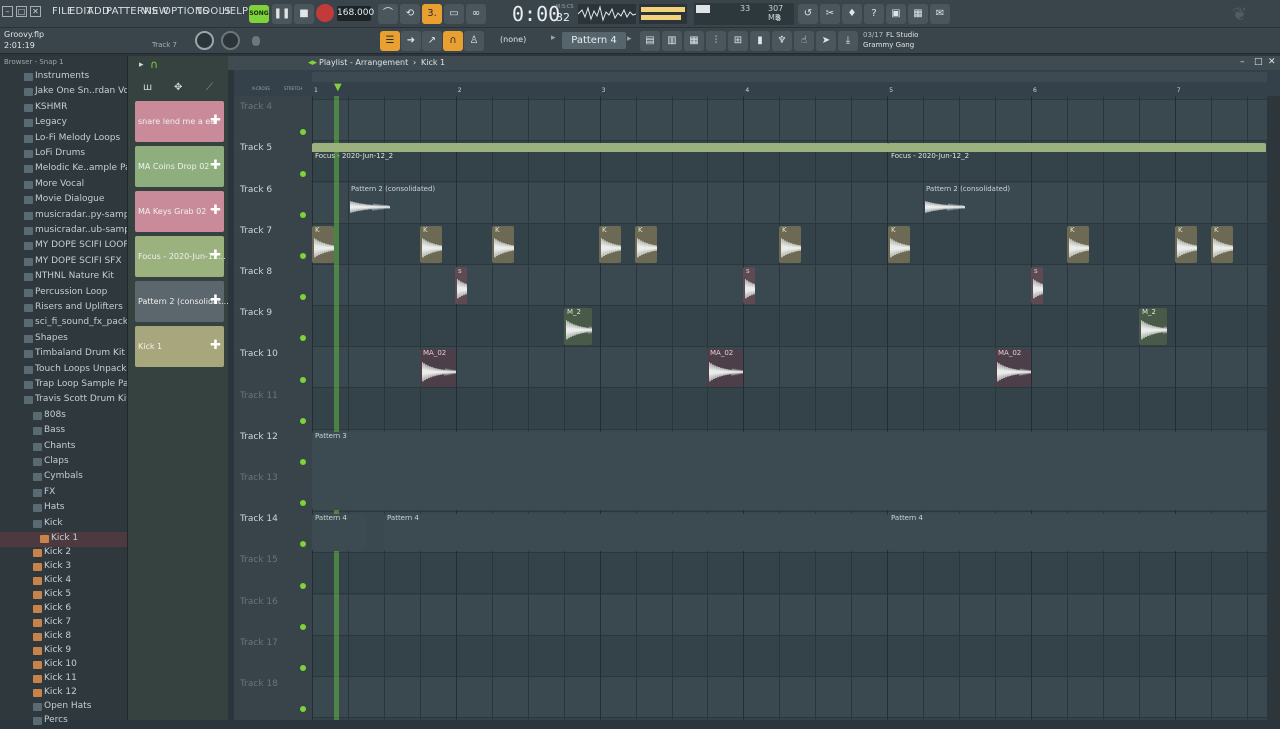 The image size is (1280, 729). What do you see at coordinates (432, 14) in the screenshot?
I see `countdown-icon: 3.` at bounding box center [432, 14].